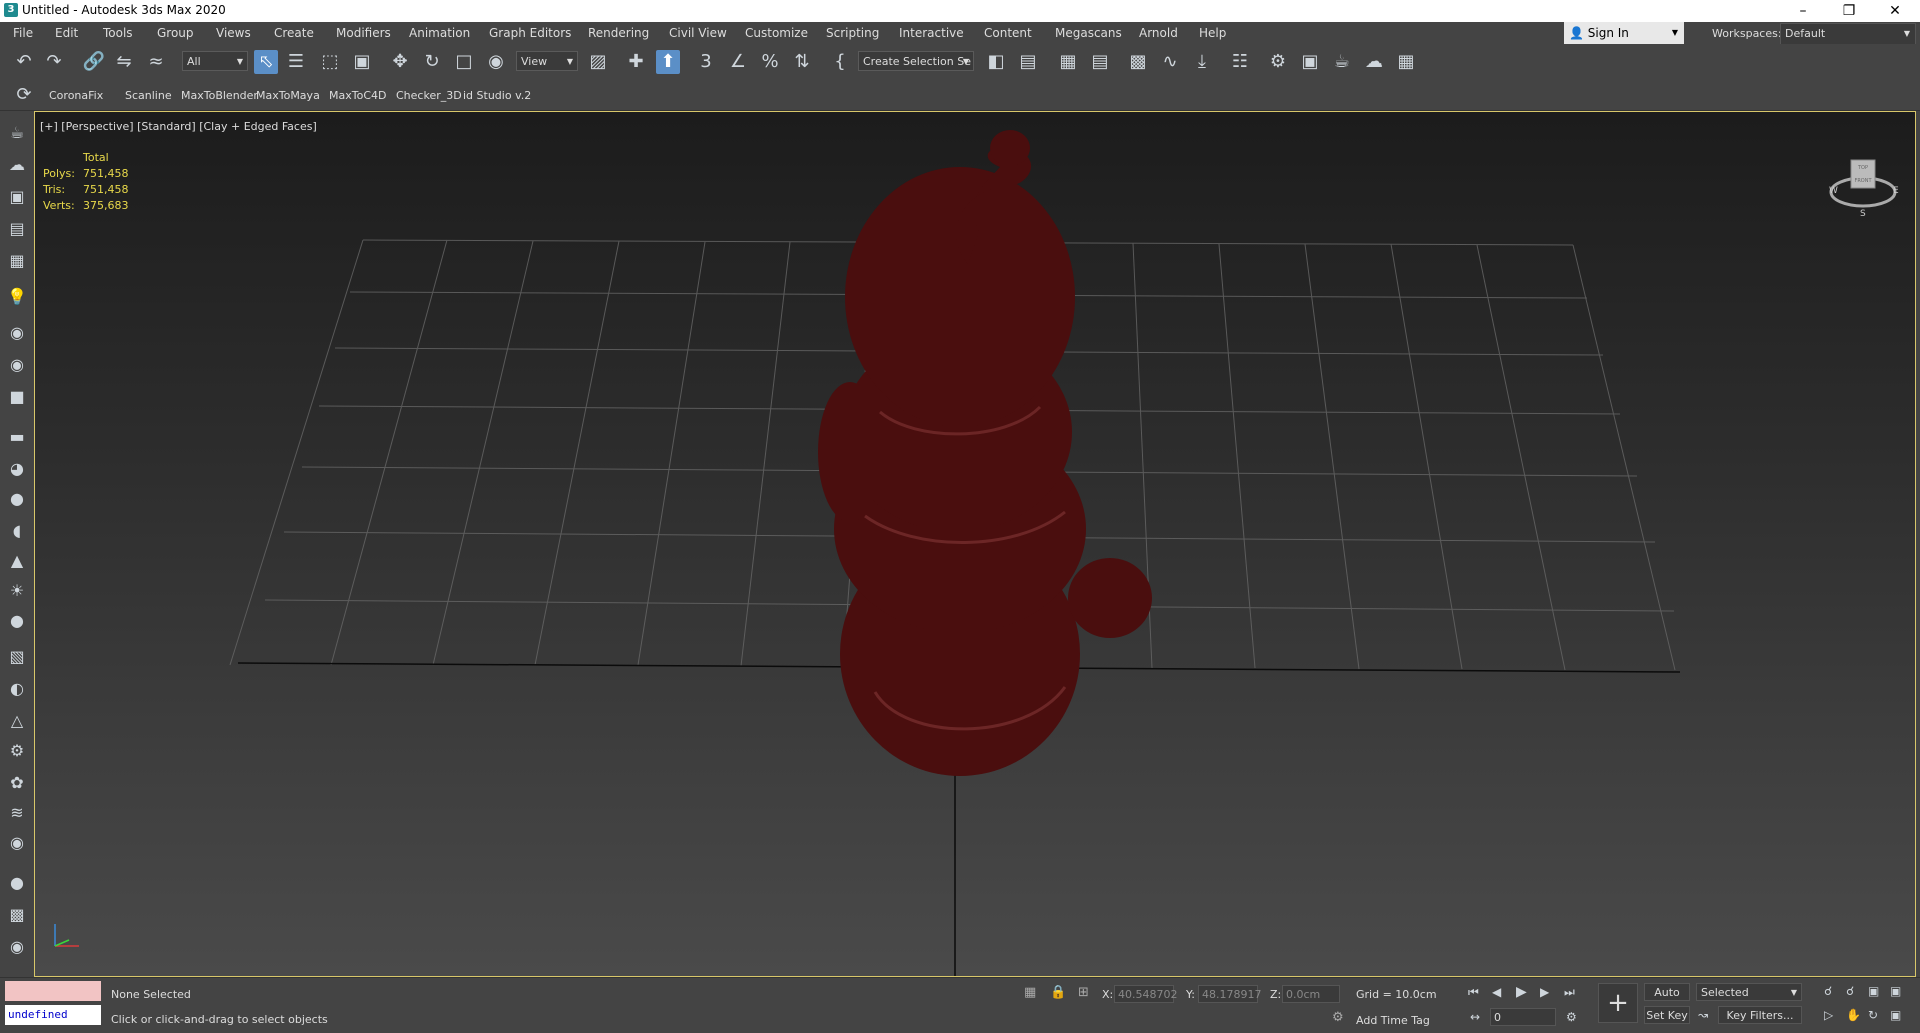  Describe the element at coordinates (1374, 62) in the screenshot. I see `render-cloud-icon: ☁` at that location.